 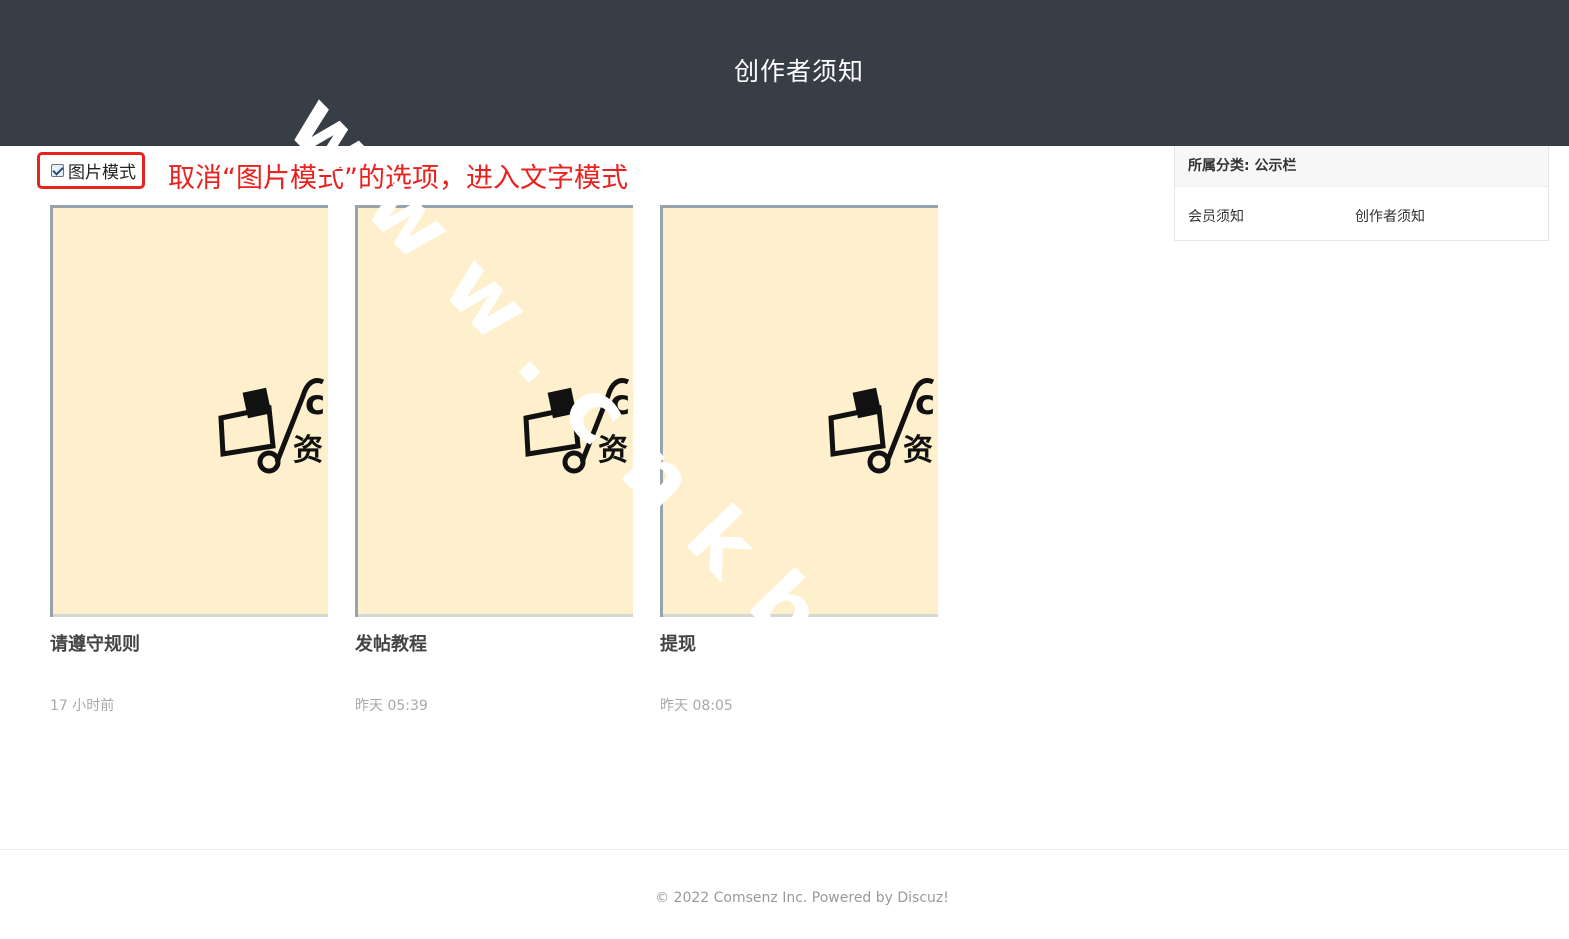 I want to click on sidebar-link-member-notice: 会员须知, so click(x=1216, y=216).